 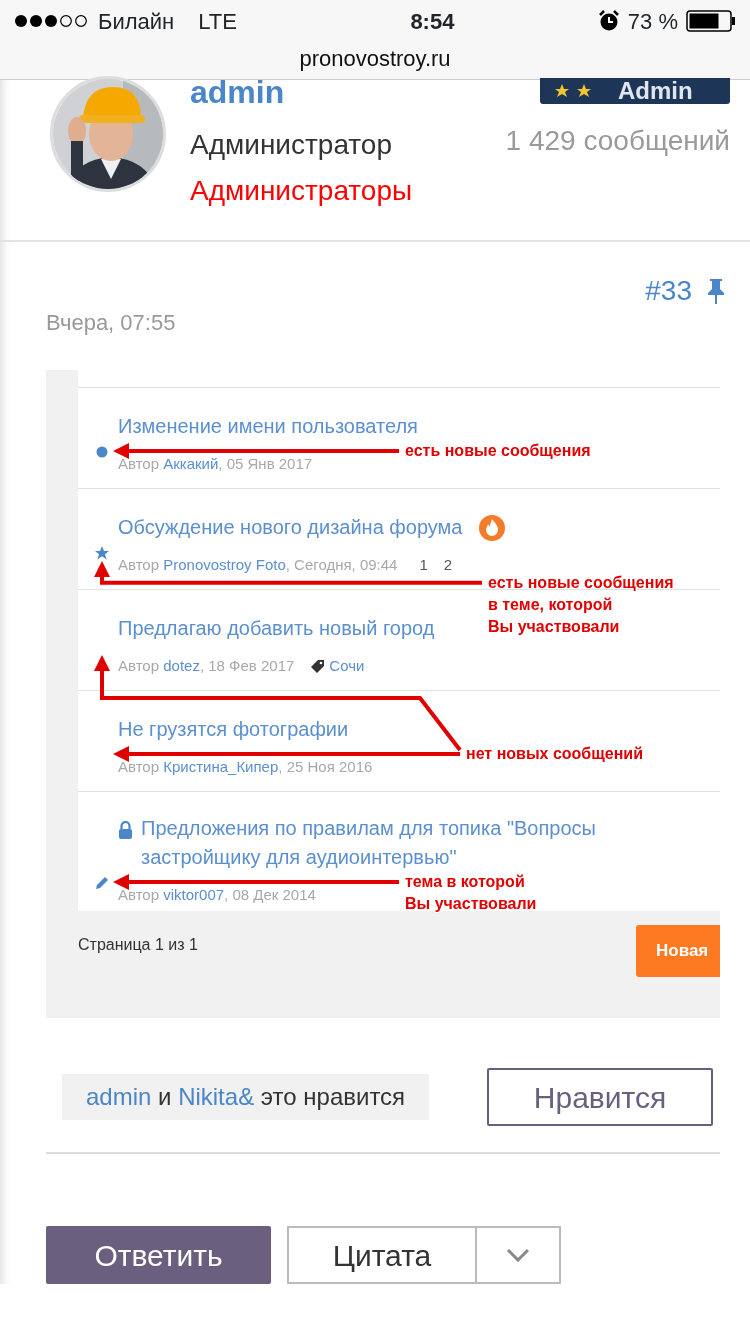 What do you see at coordinates (652, 21) in the screenshot?
I see `battery-text: 73 %` at bounding box center [652, 21].